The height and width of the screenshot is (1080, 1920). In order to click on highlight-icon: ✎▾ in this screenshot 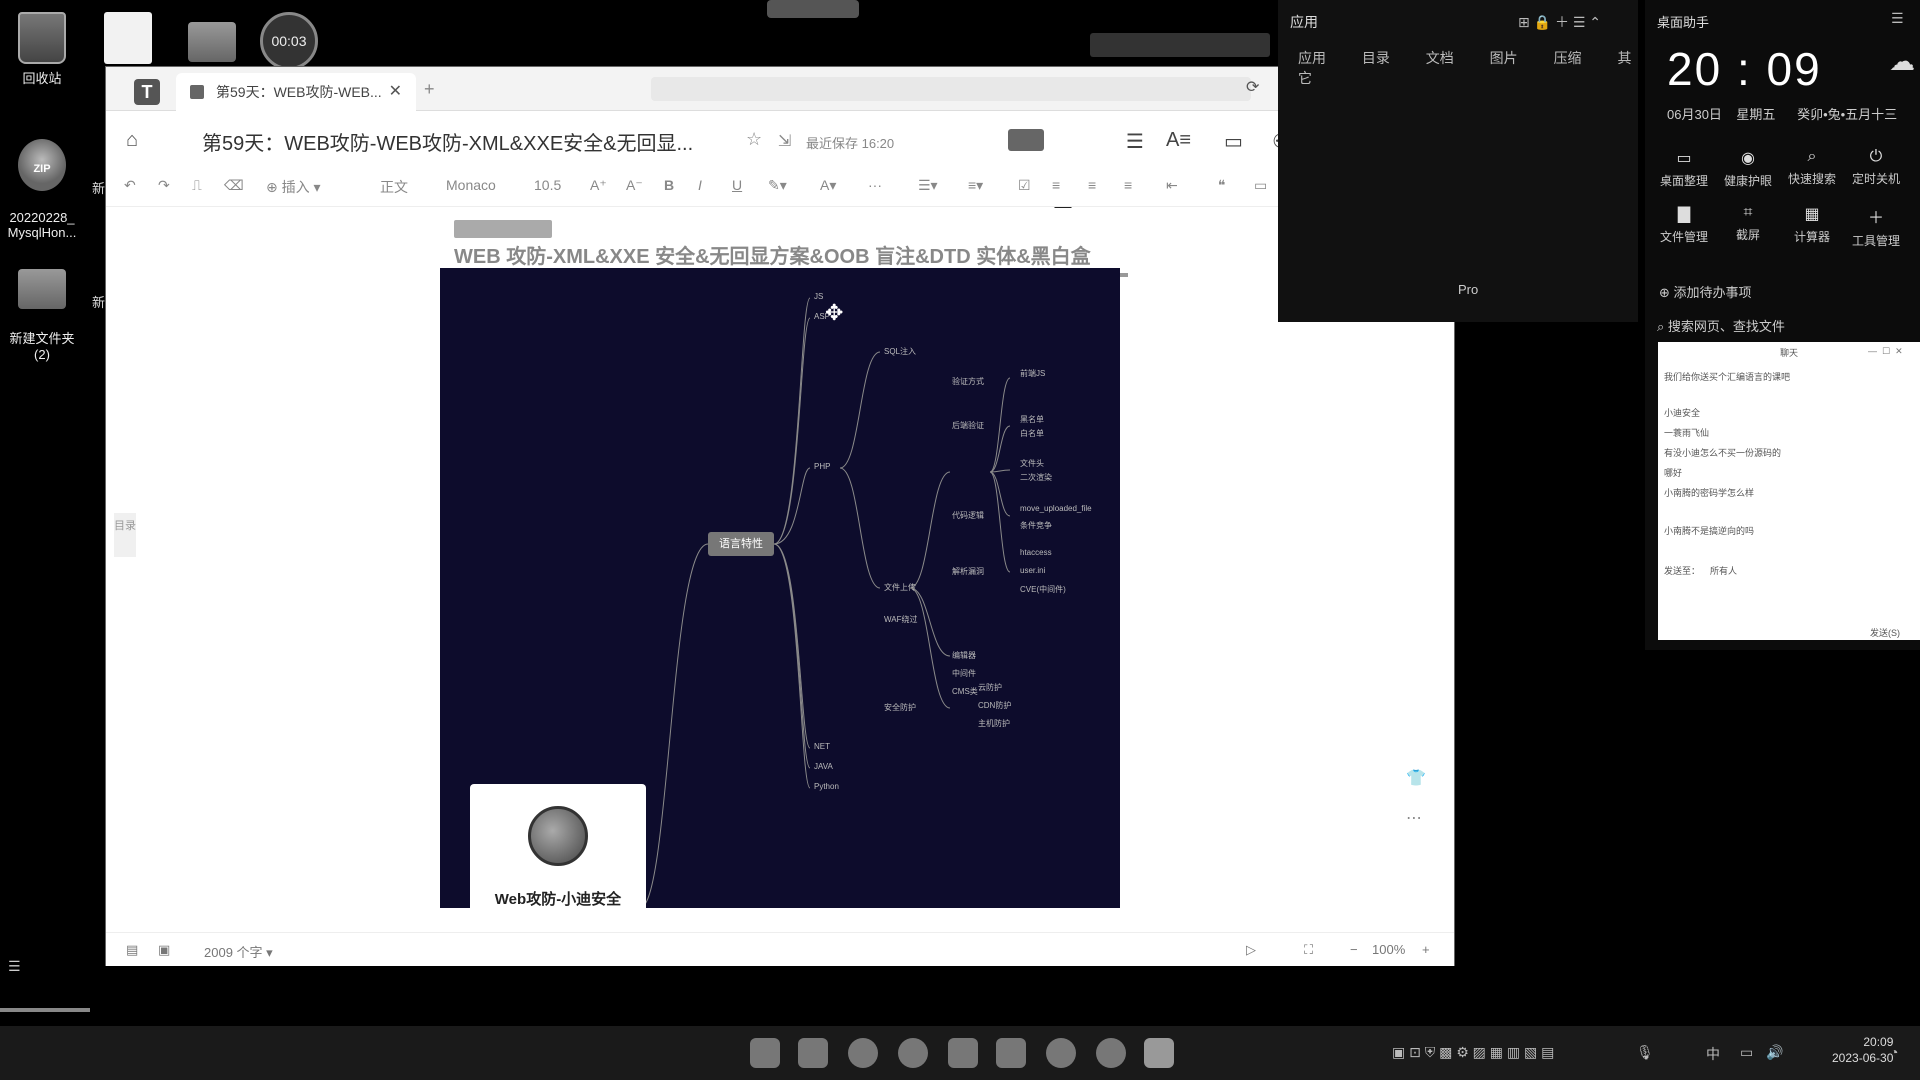, I will do `click(777, 185)`.